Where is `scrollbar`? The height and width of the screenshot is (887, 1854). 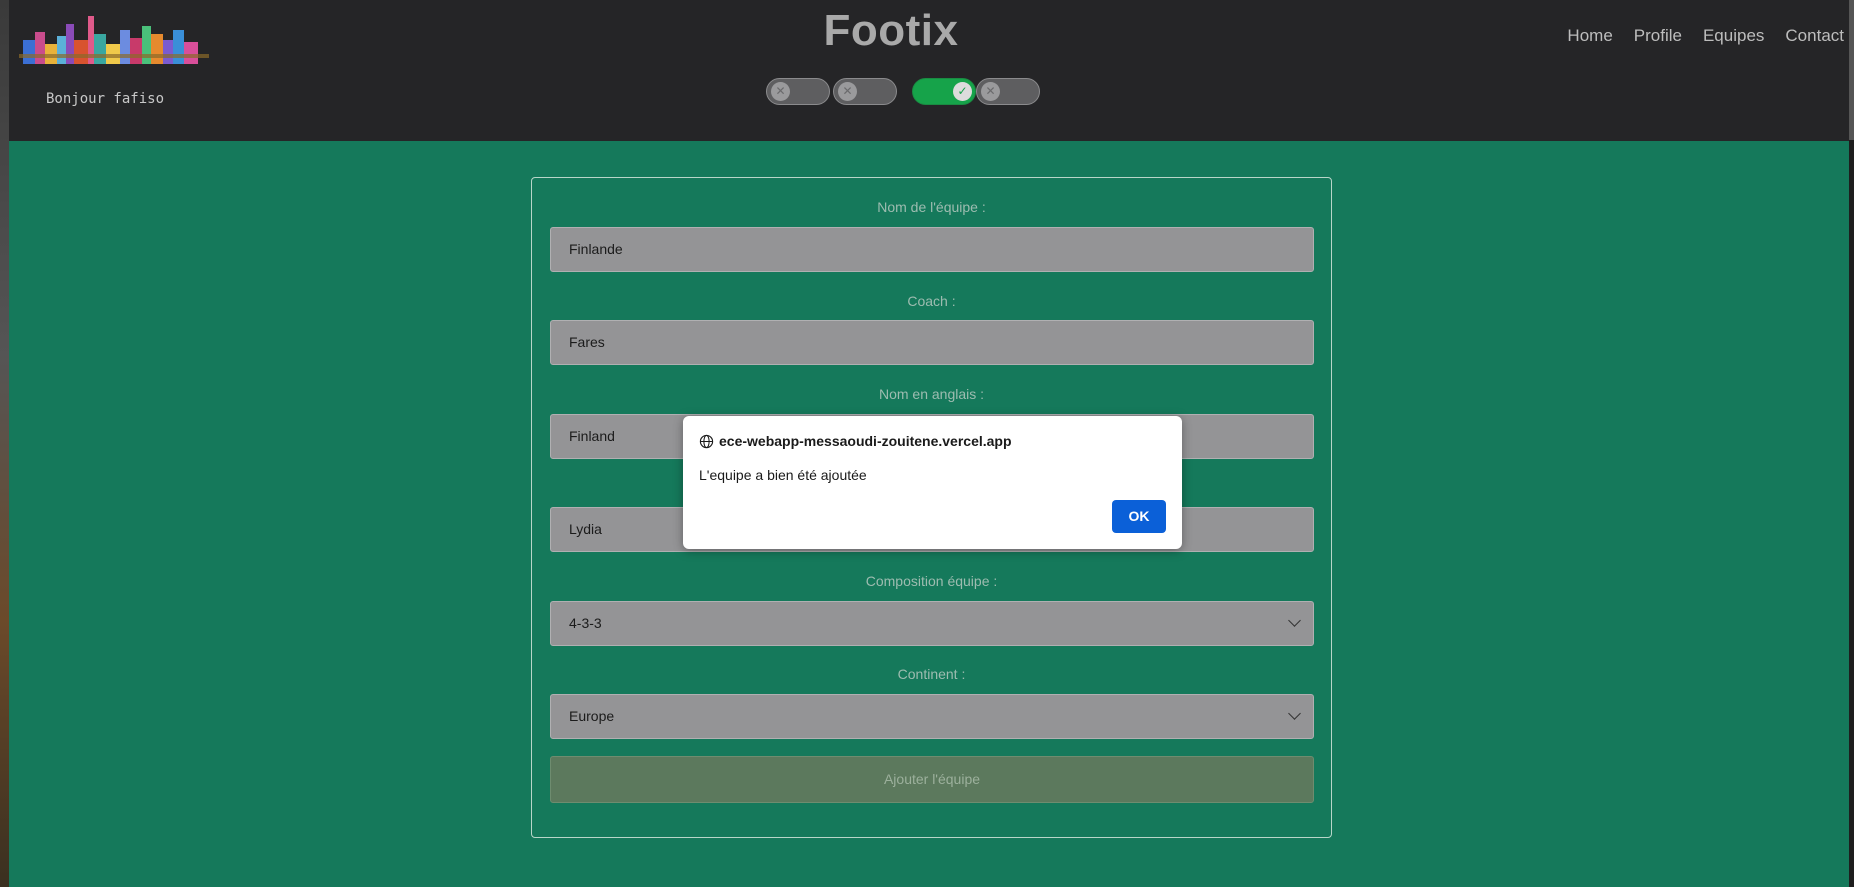
scrollbar is located at coordinates (1851, 443).